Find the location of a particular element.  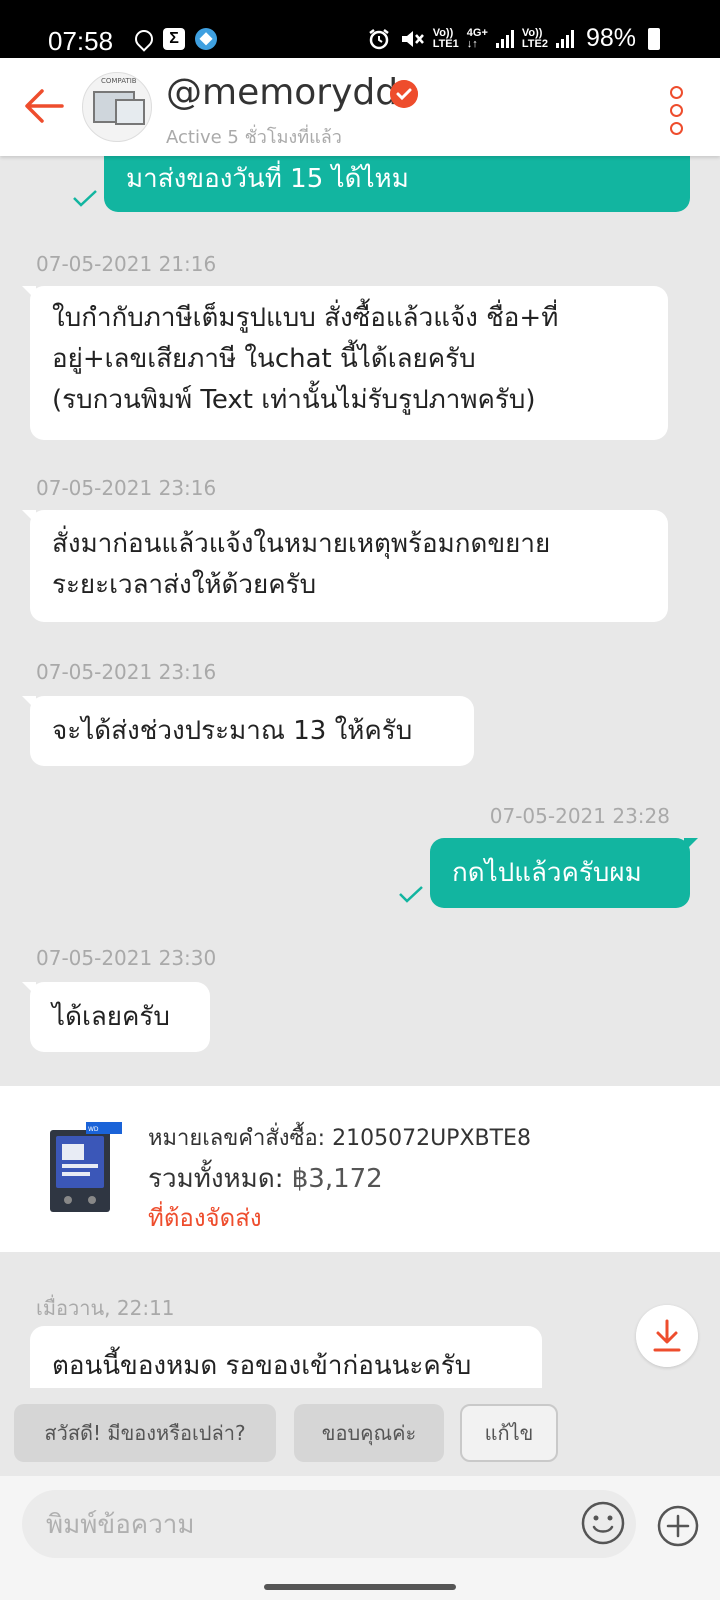

sigma-app-icon: Σ is located at coordinates (174, 39).